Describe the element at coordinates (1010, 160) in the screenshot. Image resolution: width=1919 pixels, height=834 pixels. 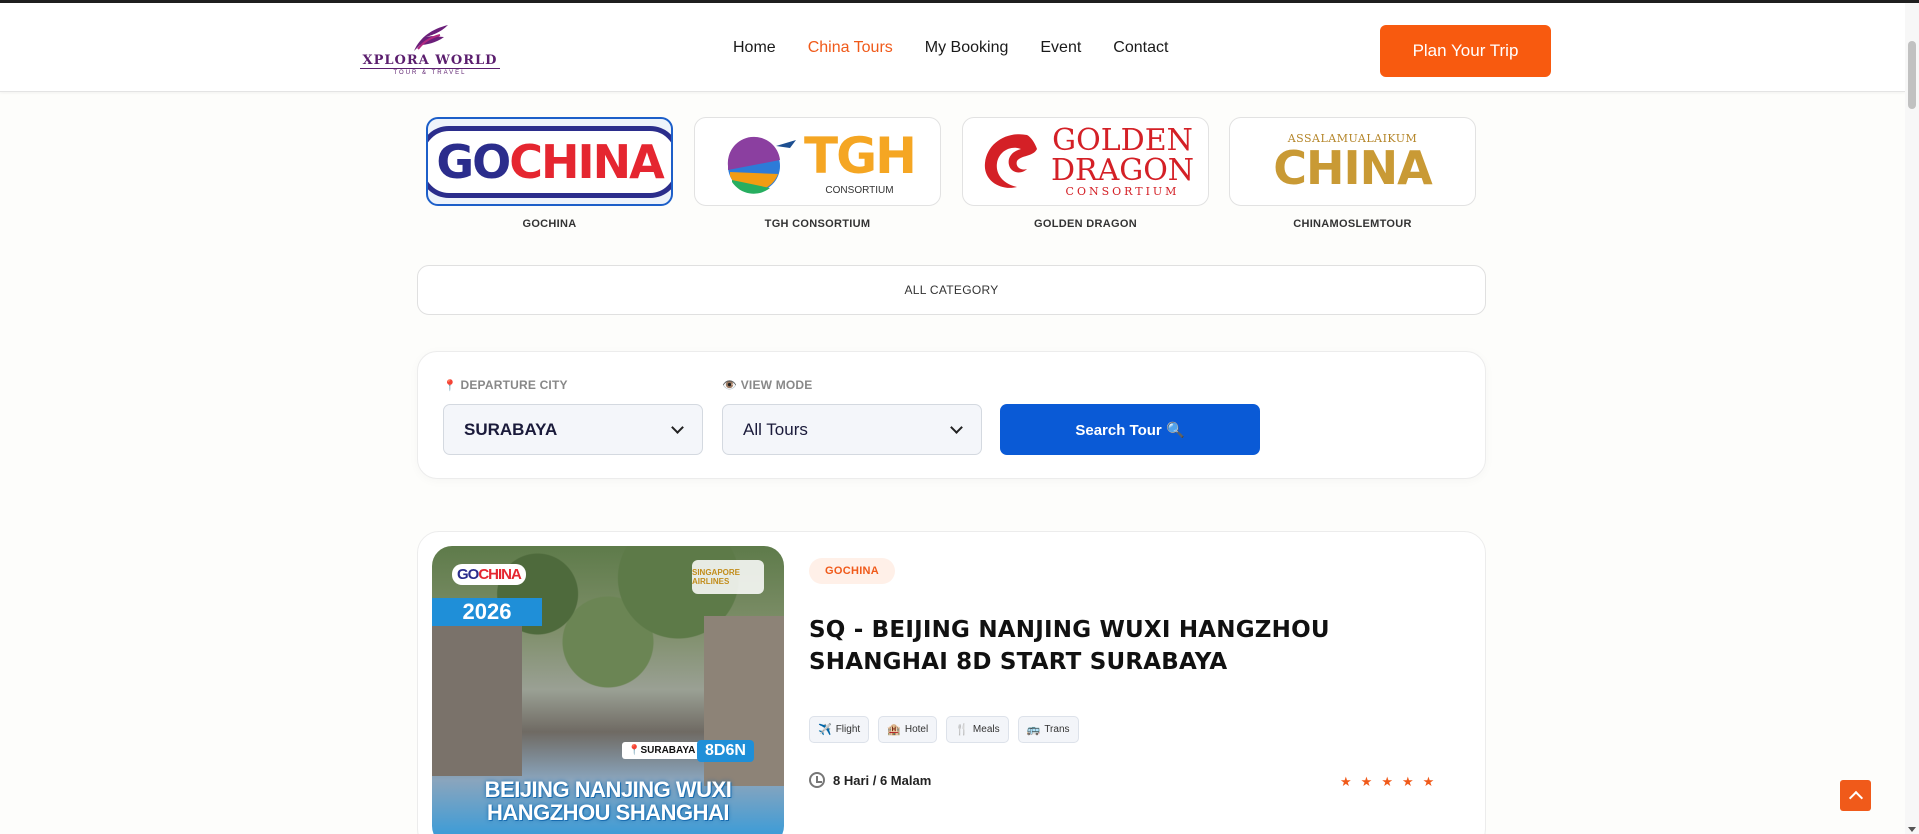
I see `dragon-icon` at that location.